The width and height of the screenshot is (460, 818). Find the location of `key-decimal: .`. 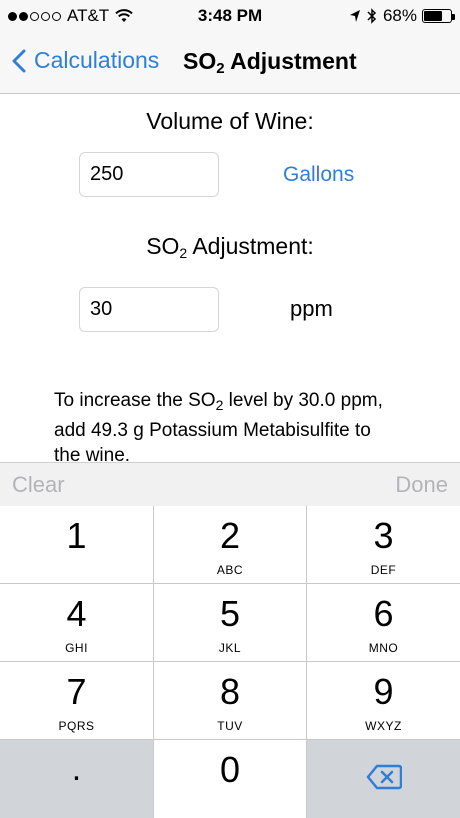

key-decimal: . is located at coordinates (76, 779).